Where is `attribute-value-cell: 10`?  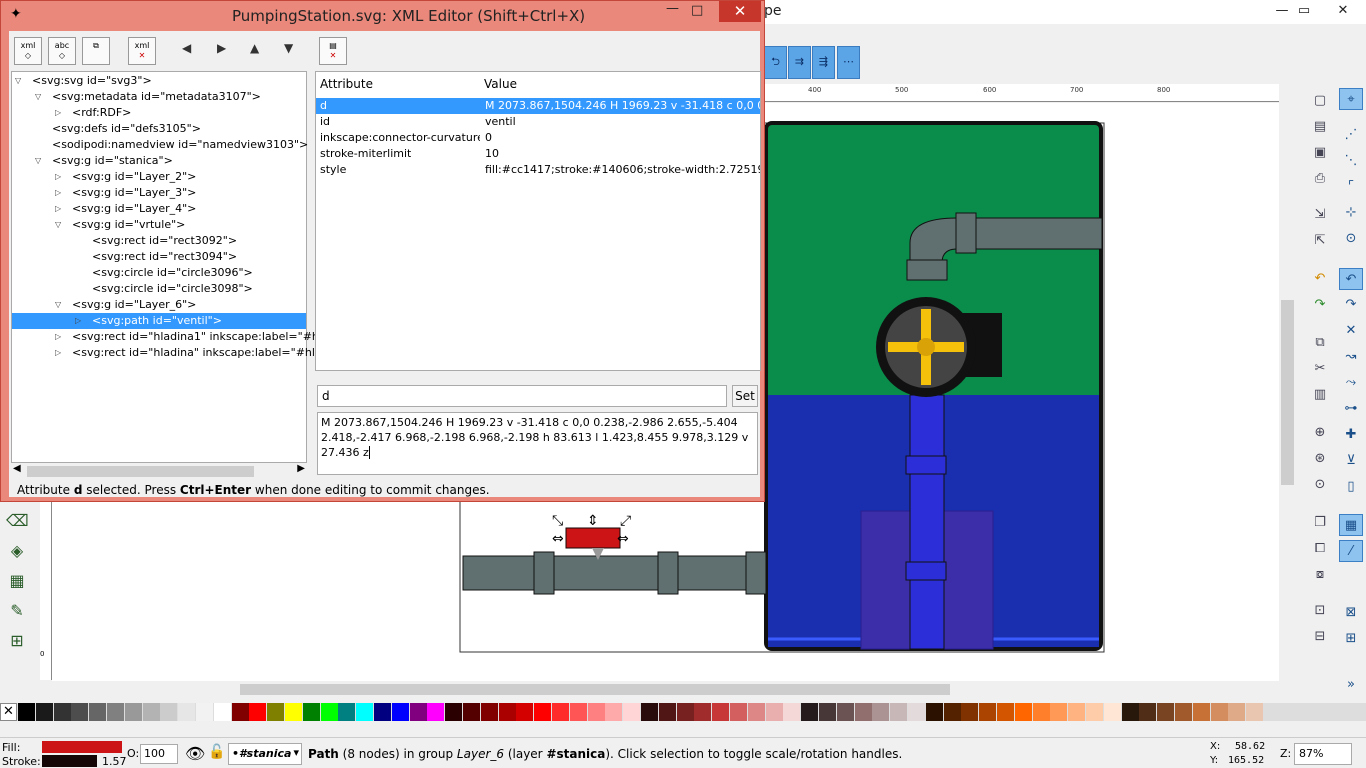
attribute-value-cell: 10 is located at coordinates (622, 154).